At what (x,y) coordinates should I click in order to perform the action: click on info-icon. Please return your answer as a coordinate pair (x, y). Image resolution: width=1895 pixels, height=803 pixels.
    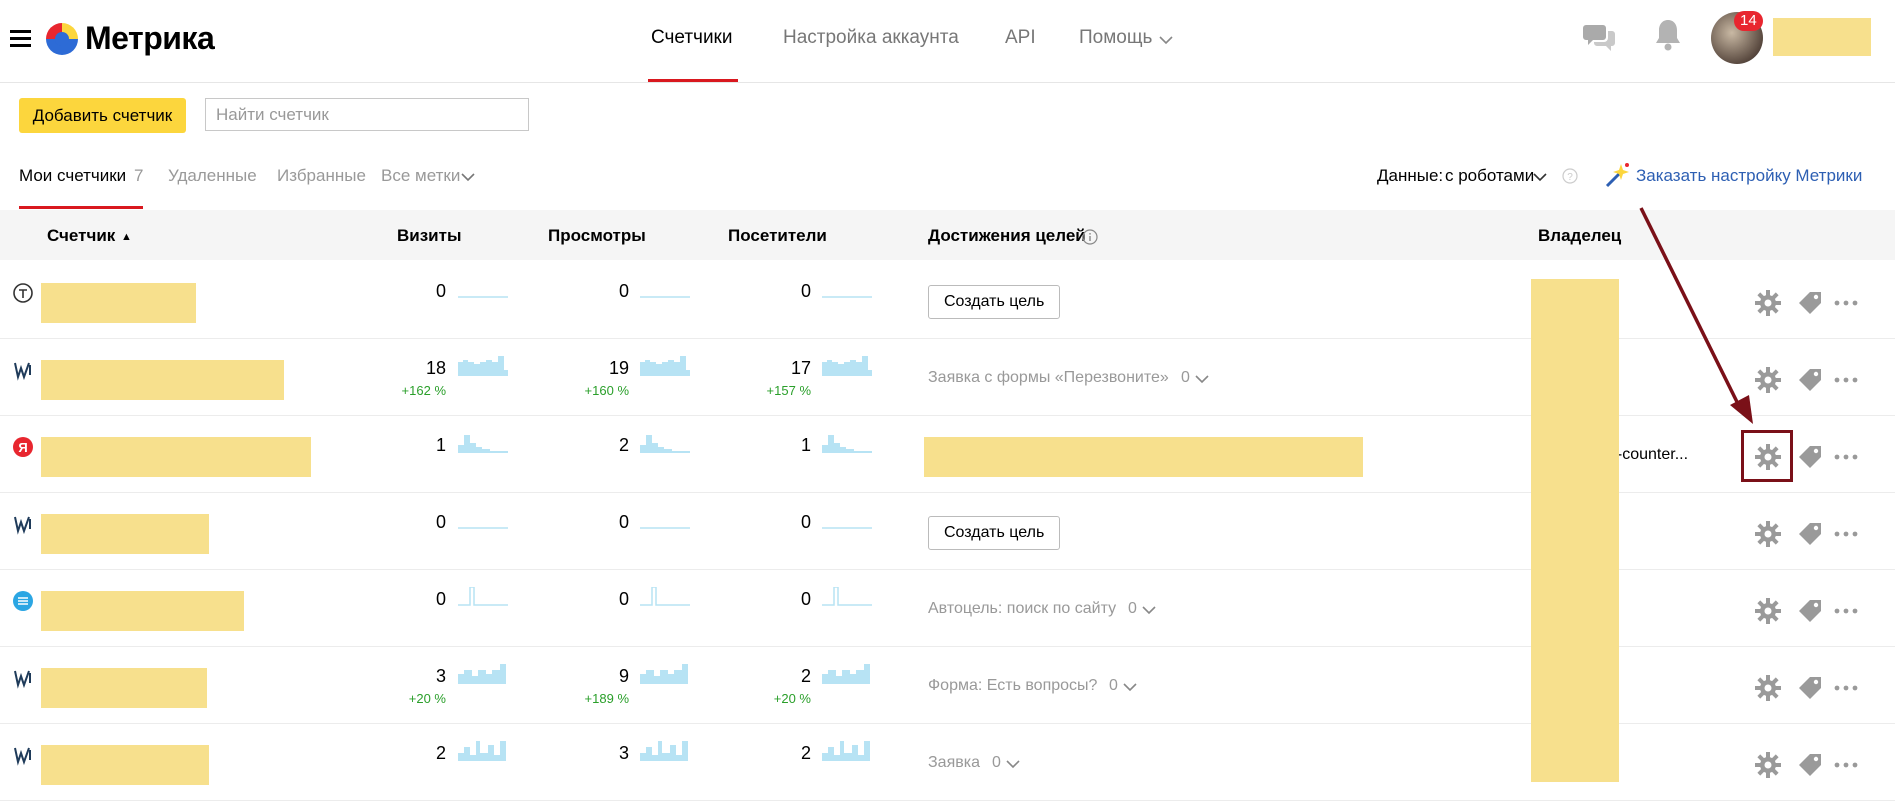
    Looking at the image, I should click on (1090, 237).